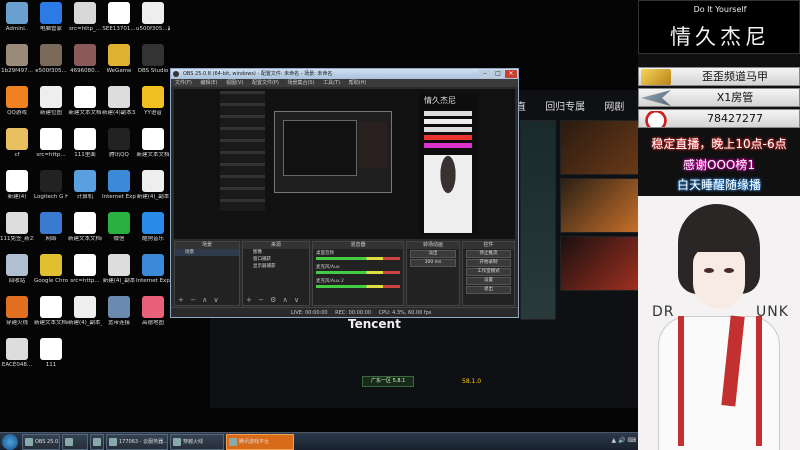  Describe the element at coordinates (119, 233) in the screenshot. I see `desktop-icon: 微信` at that location.